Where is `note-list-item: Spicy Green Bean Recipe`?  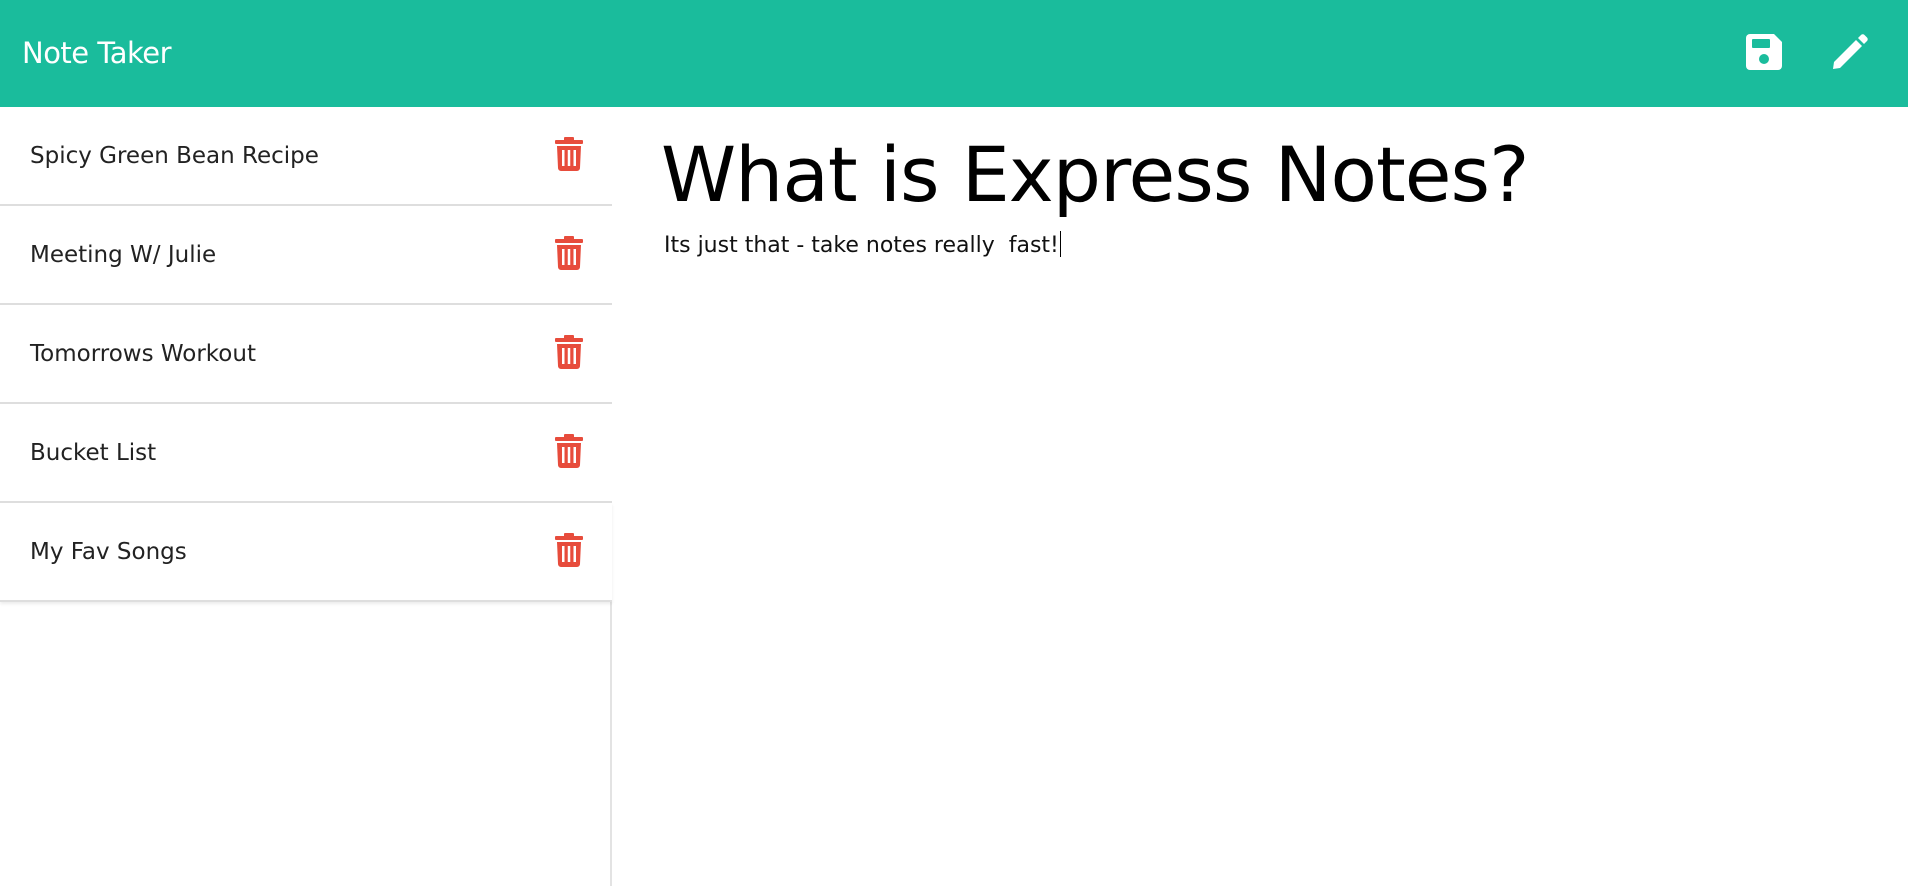
note-list-item: Spicy Green Bean Recipe is located at coordinates (306, 156).